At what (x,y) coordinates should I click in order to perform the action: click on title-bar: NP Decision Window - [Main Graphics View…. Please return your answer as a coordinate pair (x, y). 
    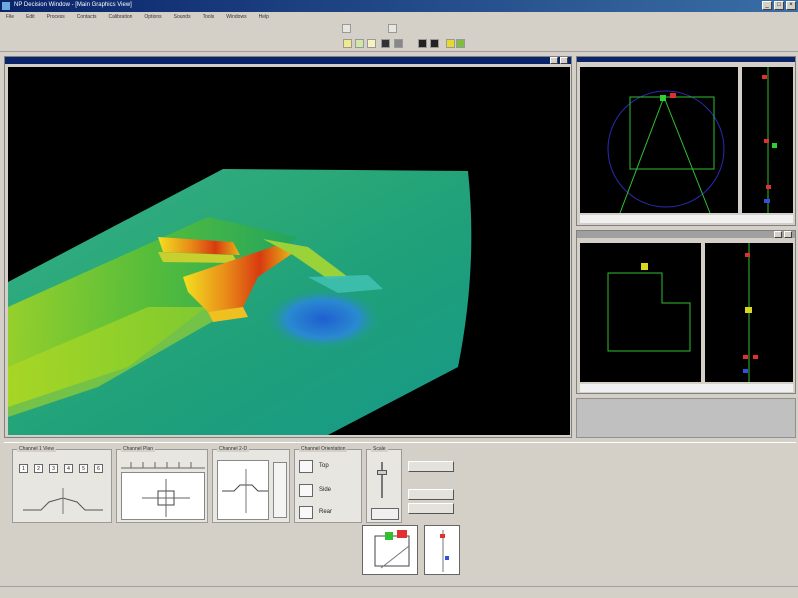
    Looking at the image, I should click on (399, 6).